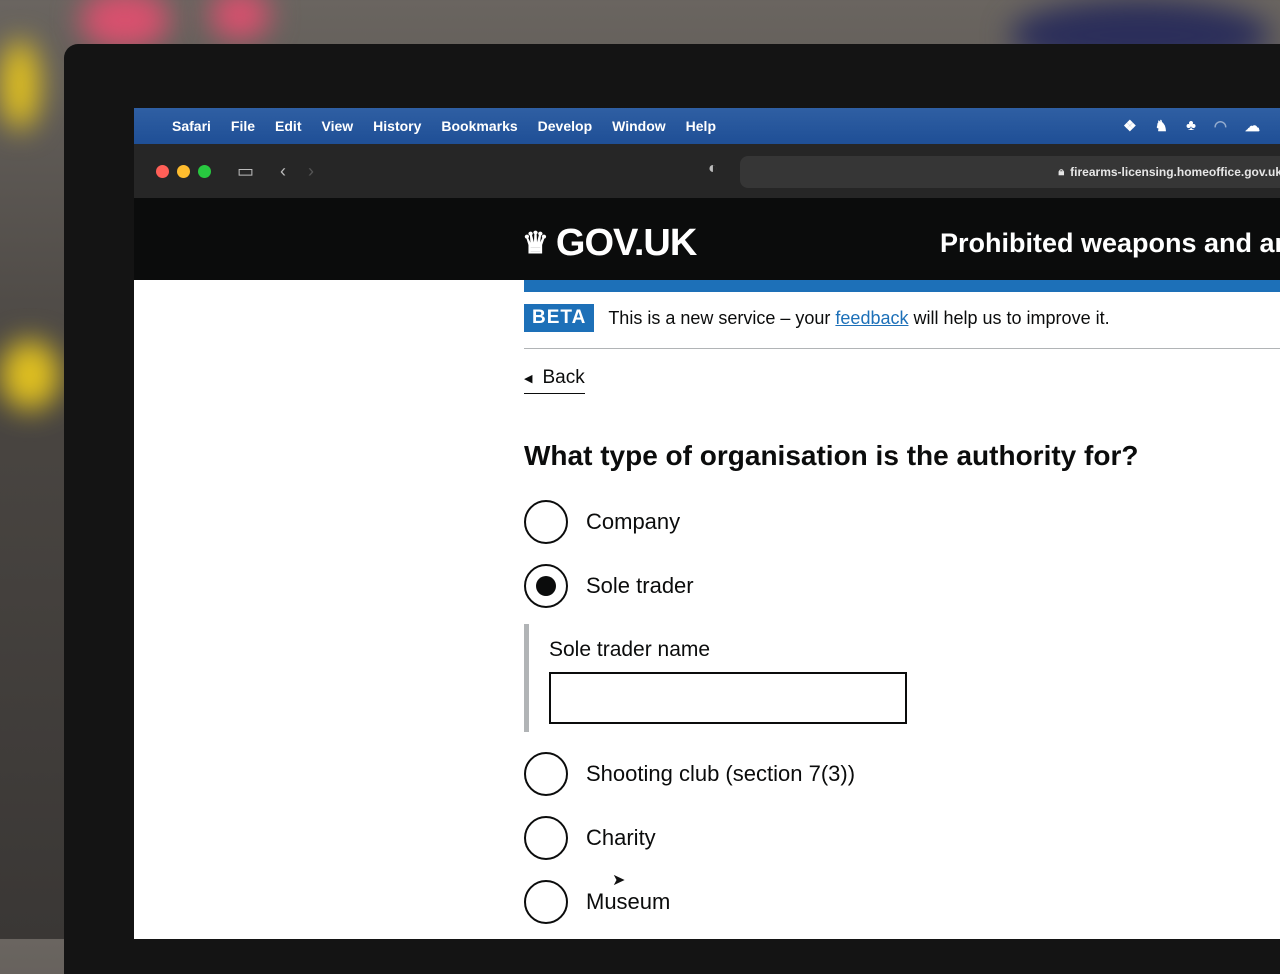  What do you see at coordinates (902, 286) in the screenshot?
I see `header-blue-bar` at bounding box center [902, 286].